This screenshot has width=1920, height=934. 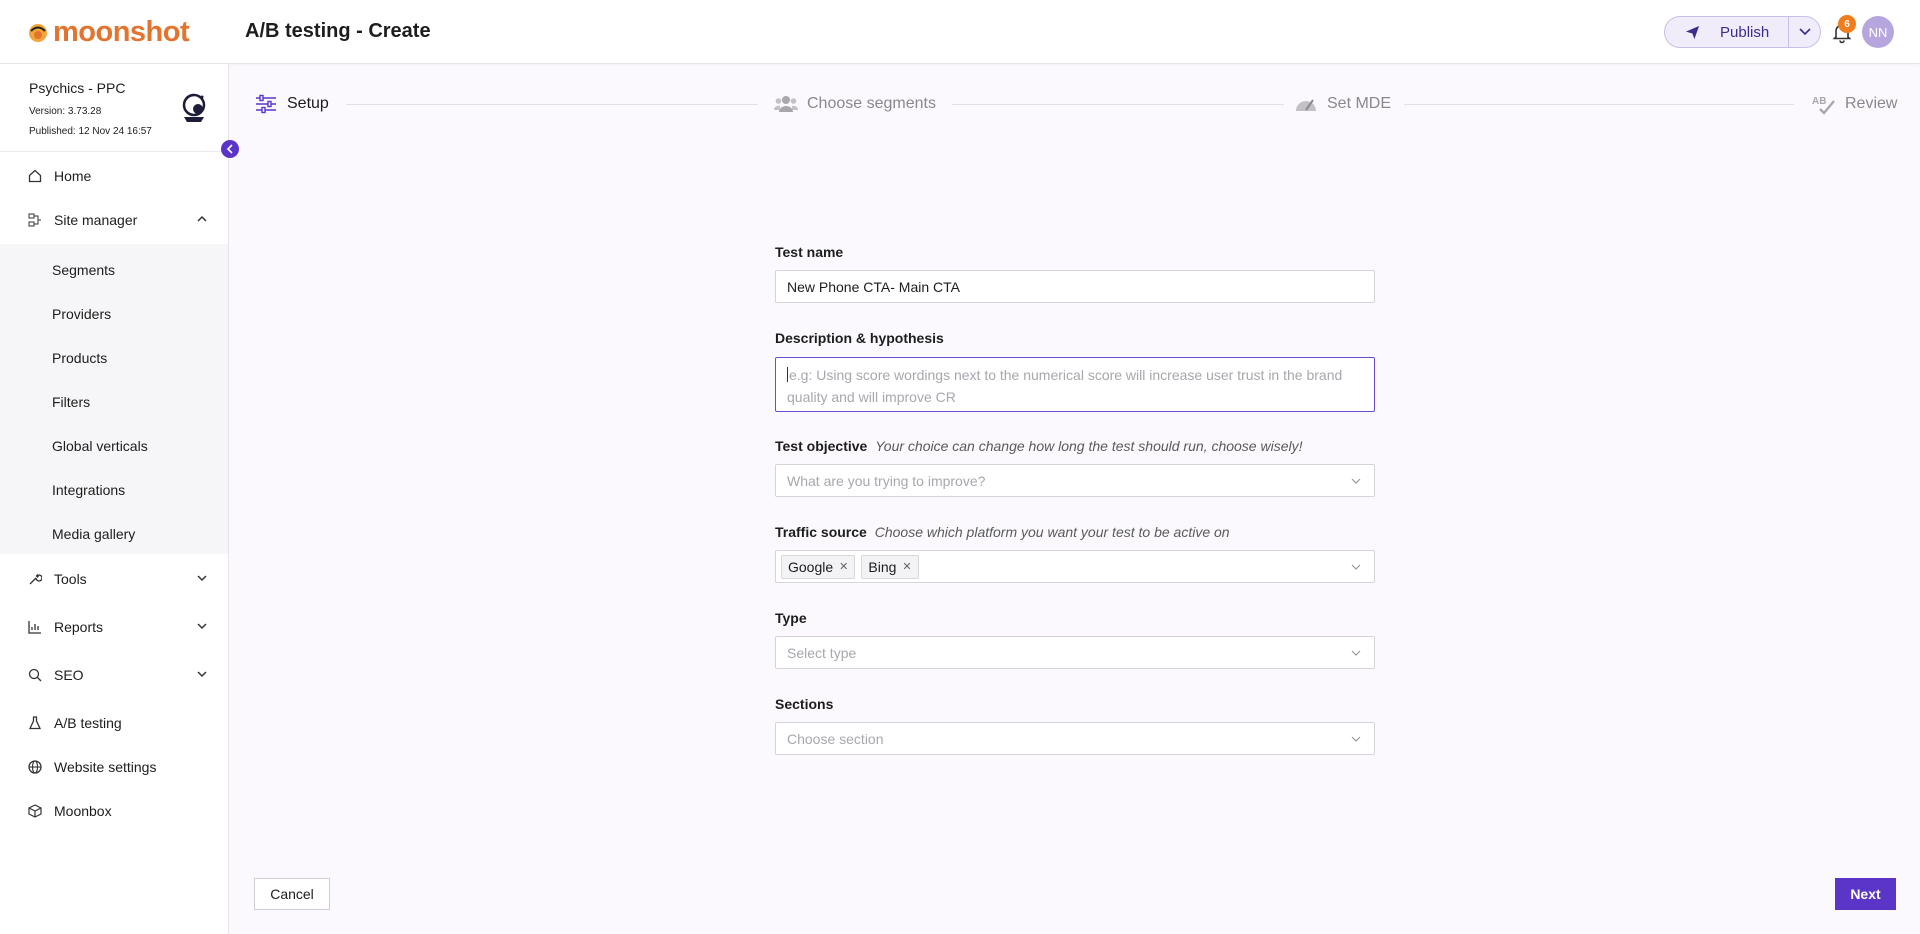 I want to click on sitemap-icon, so click(x=35, y=220).